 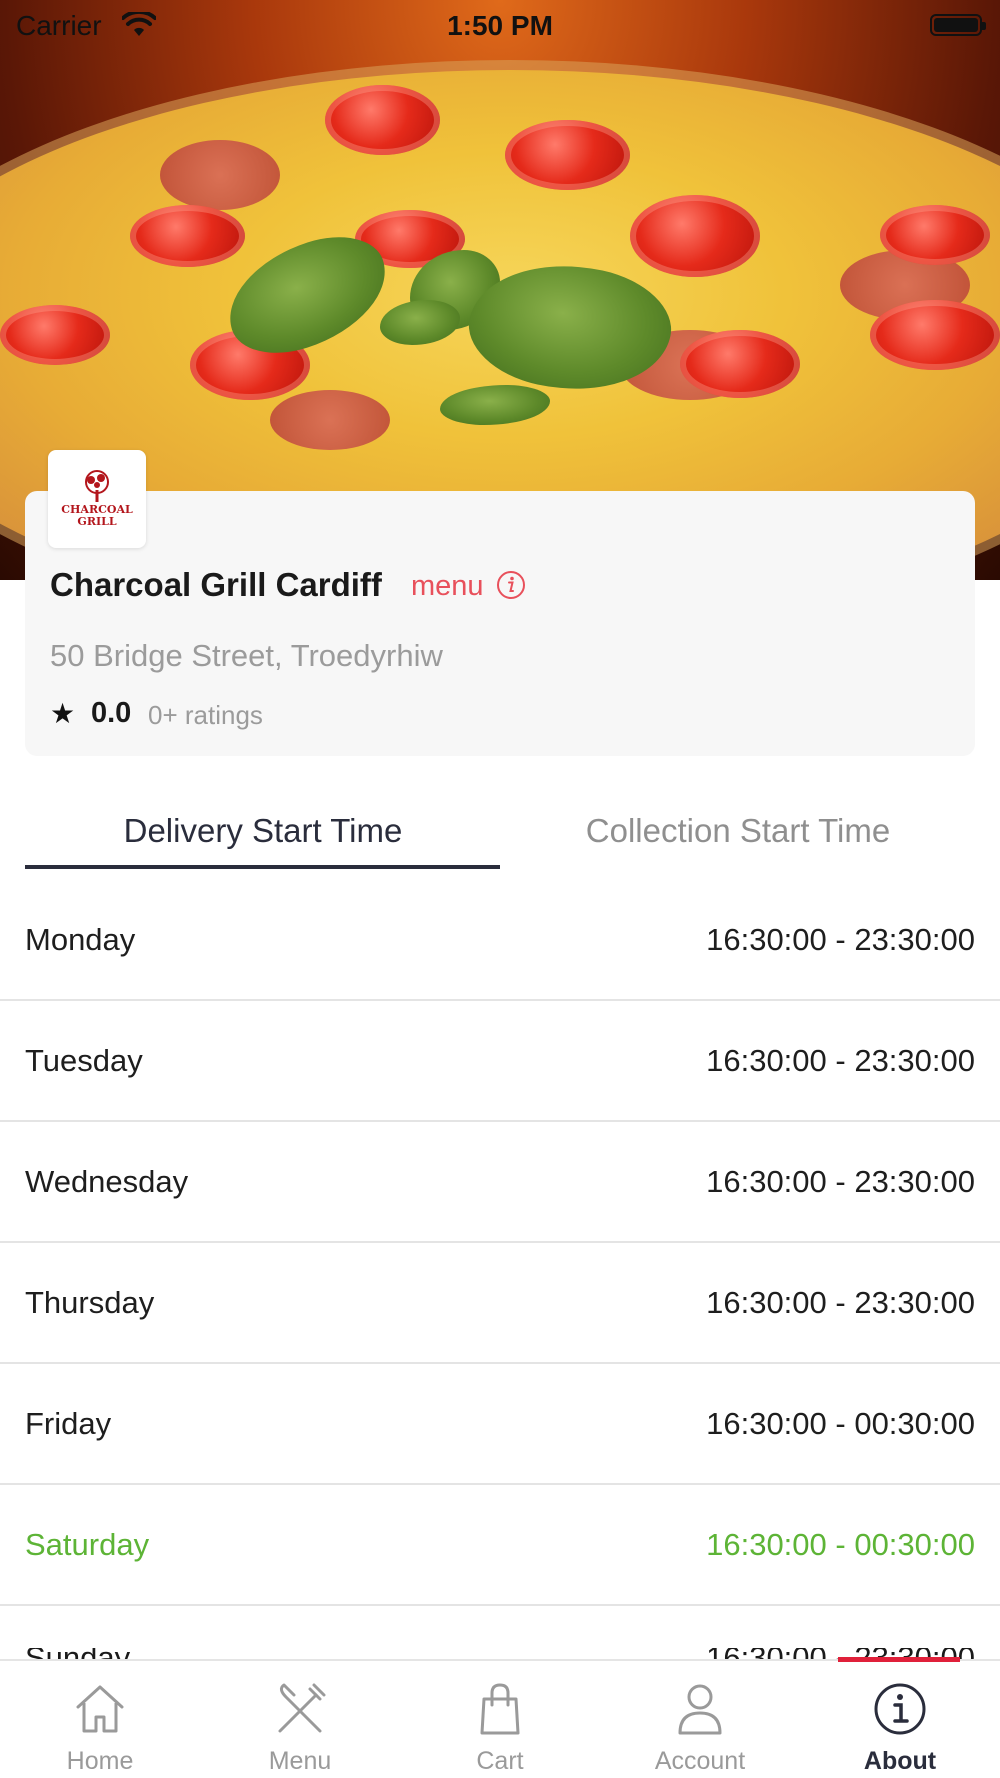 I want to click on nav-cart: Cart, so click(x=500, y=1719).